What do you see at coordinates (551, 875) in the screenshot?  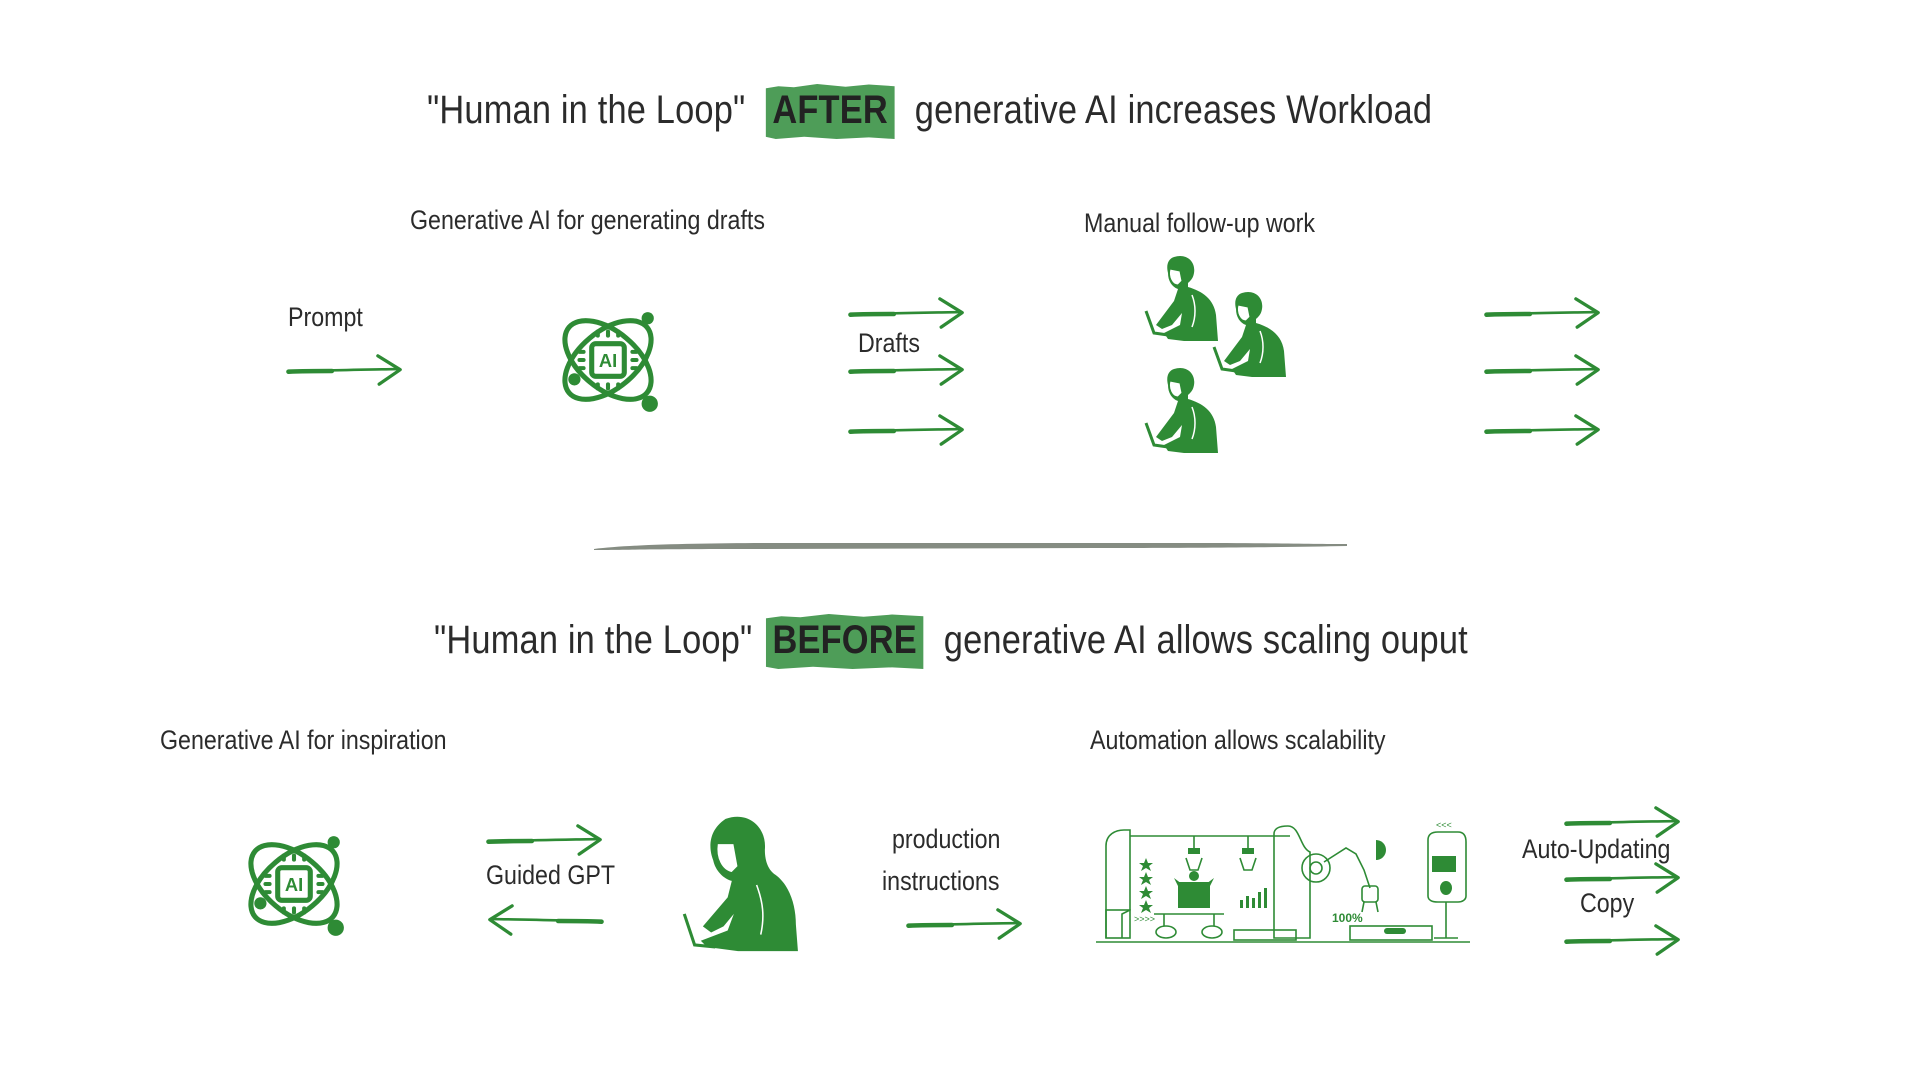 I see `label-guided-gpt: Guided GPT` at bounding box center [551, 875].